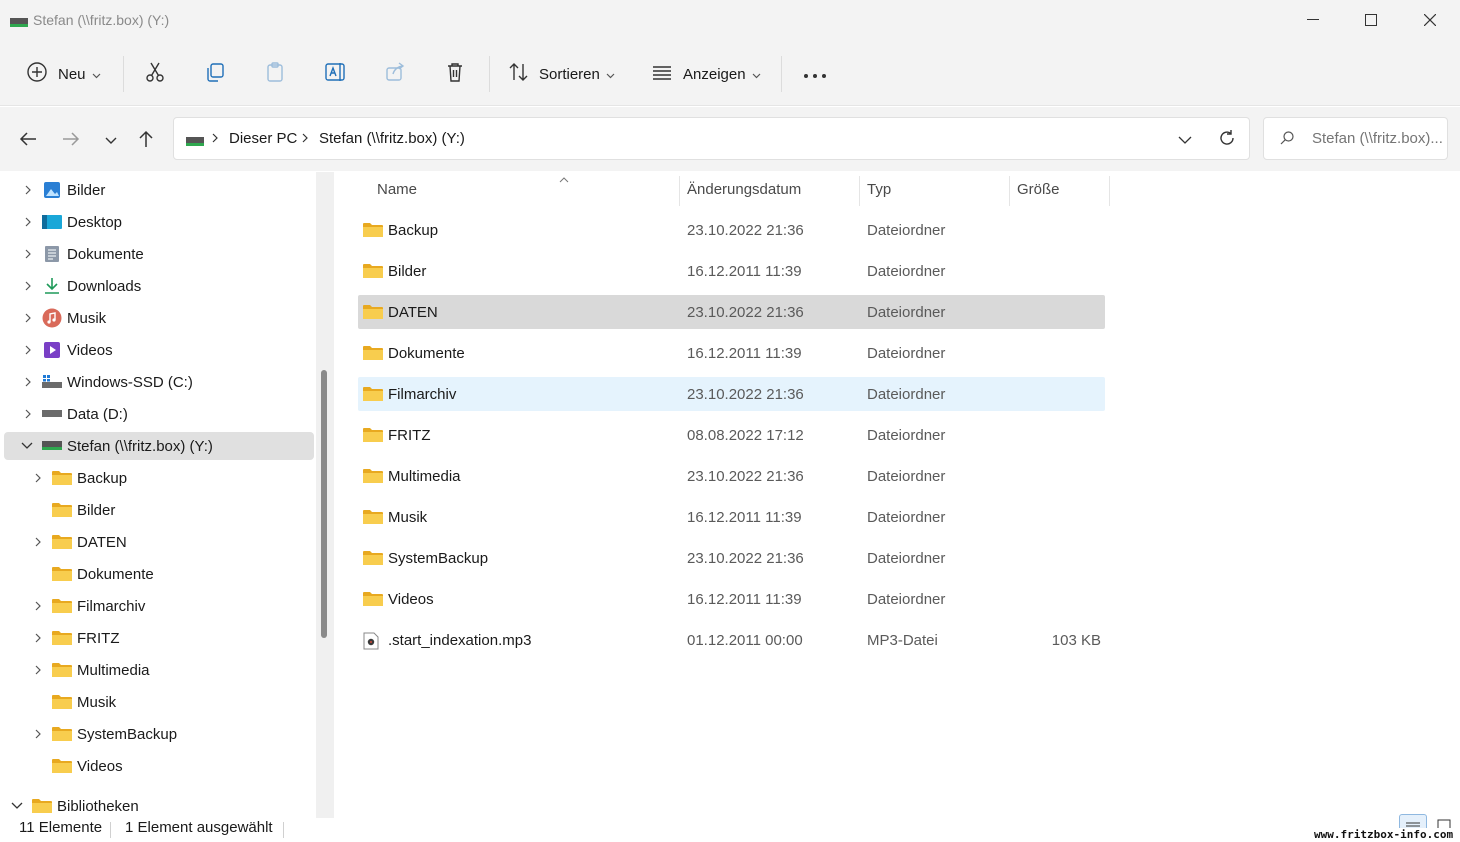 This screenshot has height=842, width=1460. I want to click on file-date: 23.10.2022 21:36, so click(745, 230).